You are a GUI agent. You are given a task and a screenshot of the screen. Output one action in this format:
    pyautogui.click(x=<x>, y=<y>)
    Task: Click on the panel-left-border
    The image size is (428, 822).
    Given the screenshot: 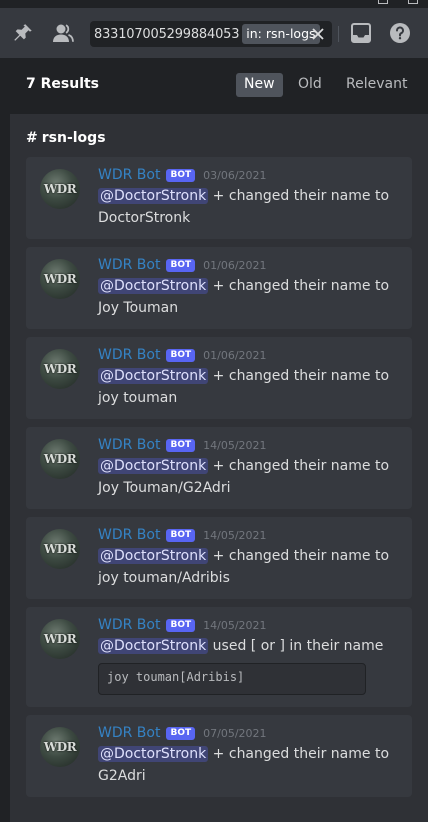 What is the action you would take?
    pyautogui.click(x=5, y=440)
    